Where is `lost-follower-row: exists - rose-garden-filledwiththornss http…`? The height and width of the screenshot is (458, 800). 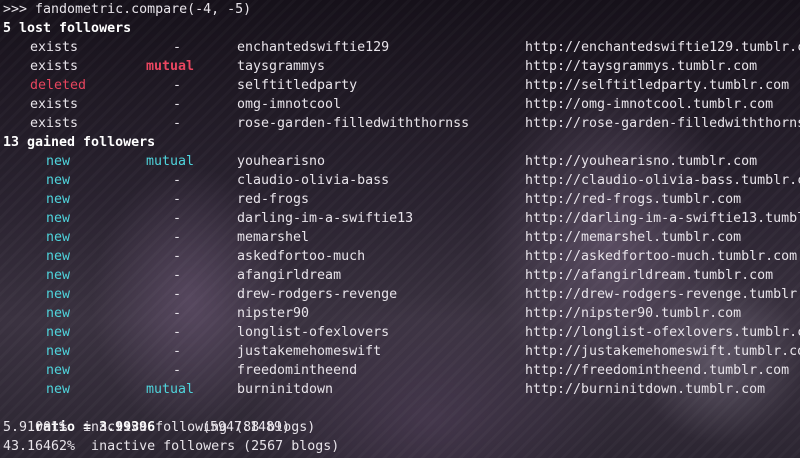 lost-follower-row: exists - rose-garden-filledwiththornss http… is located at coordinates (401, 123).